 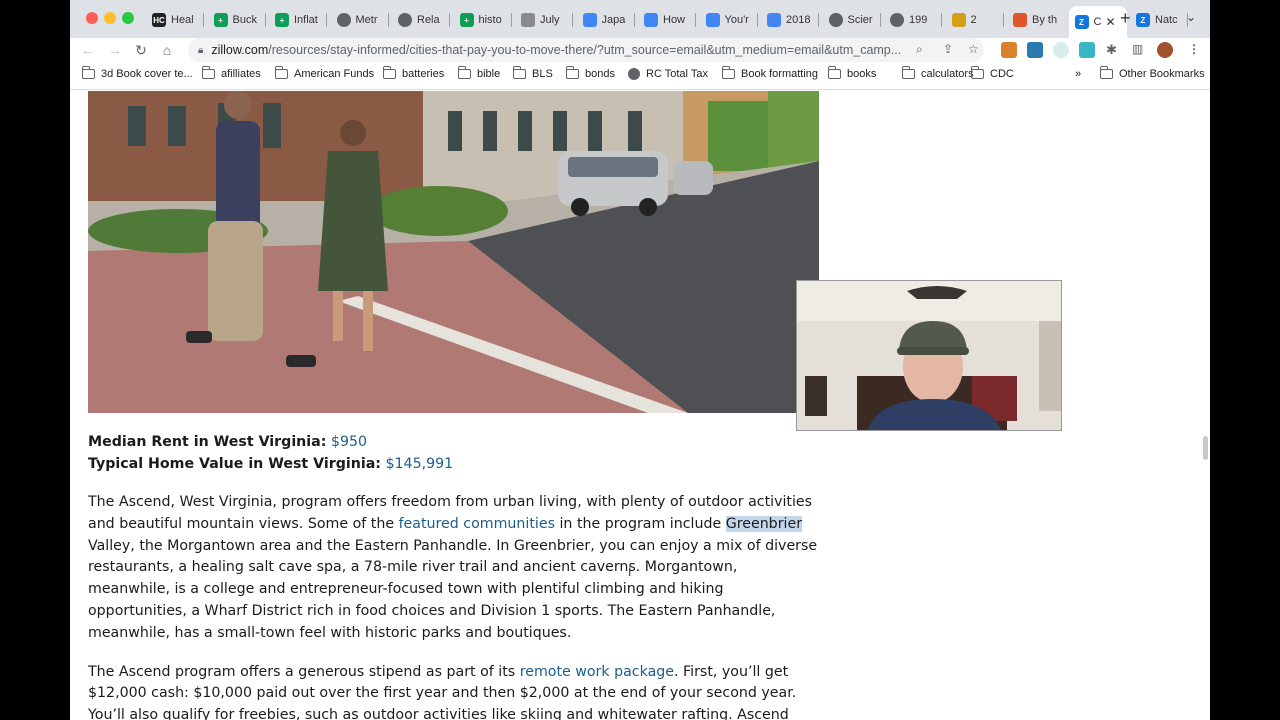 I want to click on zoom-icon: ⌕, so click(x=919, y=49).